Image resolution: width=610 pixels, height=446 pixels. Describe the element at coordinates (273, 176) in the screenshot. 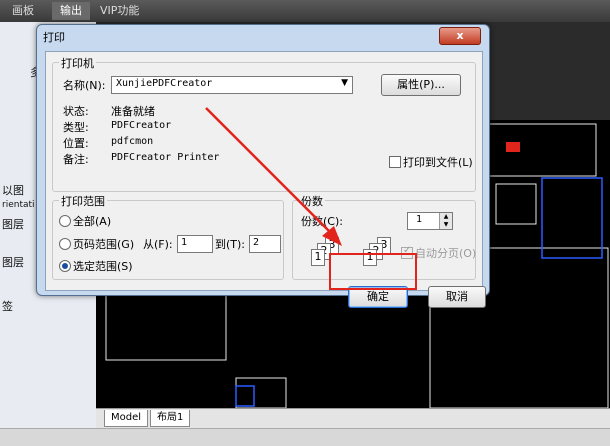

I see `annotation-arrow` at that location.